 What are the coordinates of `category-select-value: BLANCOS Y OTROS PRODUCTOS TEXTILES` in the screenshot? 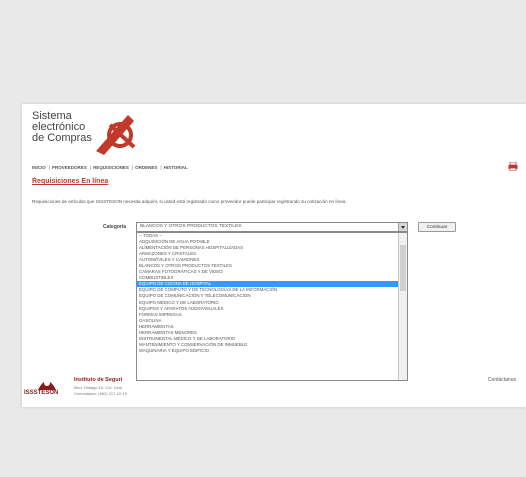 It's located at (191, 226).